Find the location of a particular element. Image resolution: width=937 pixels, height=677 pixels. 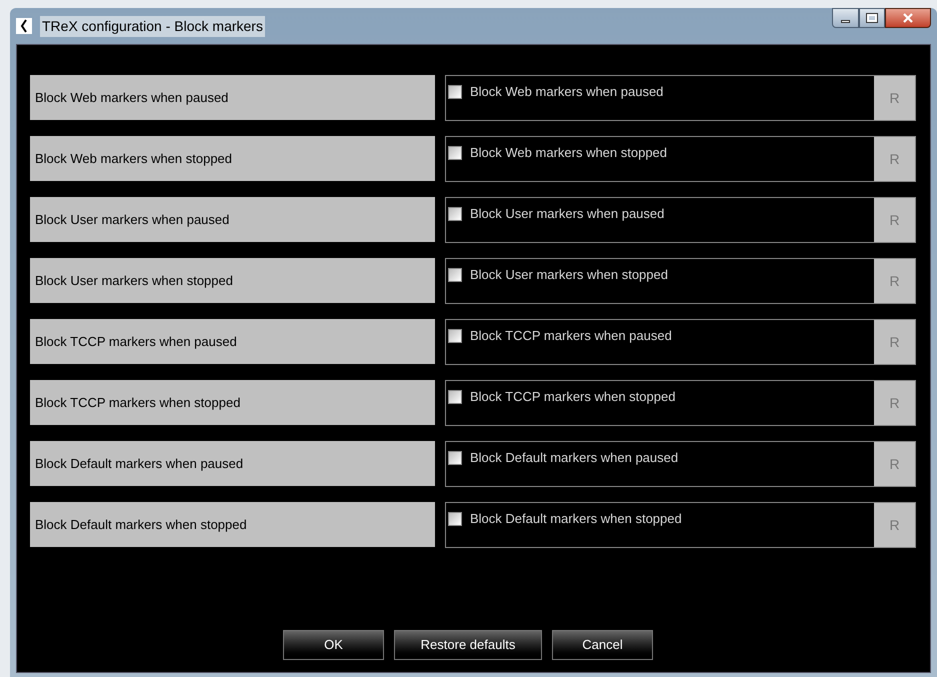

setting-label: Block Web markers when stopped is located at coordinates (232, 158).